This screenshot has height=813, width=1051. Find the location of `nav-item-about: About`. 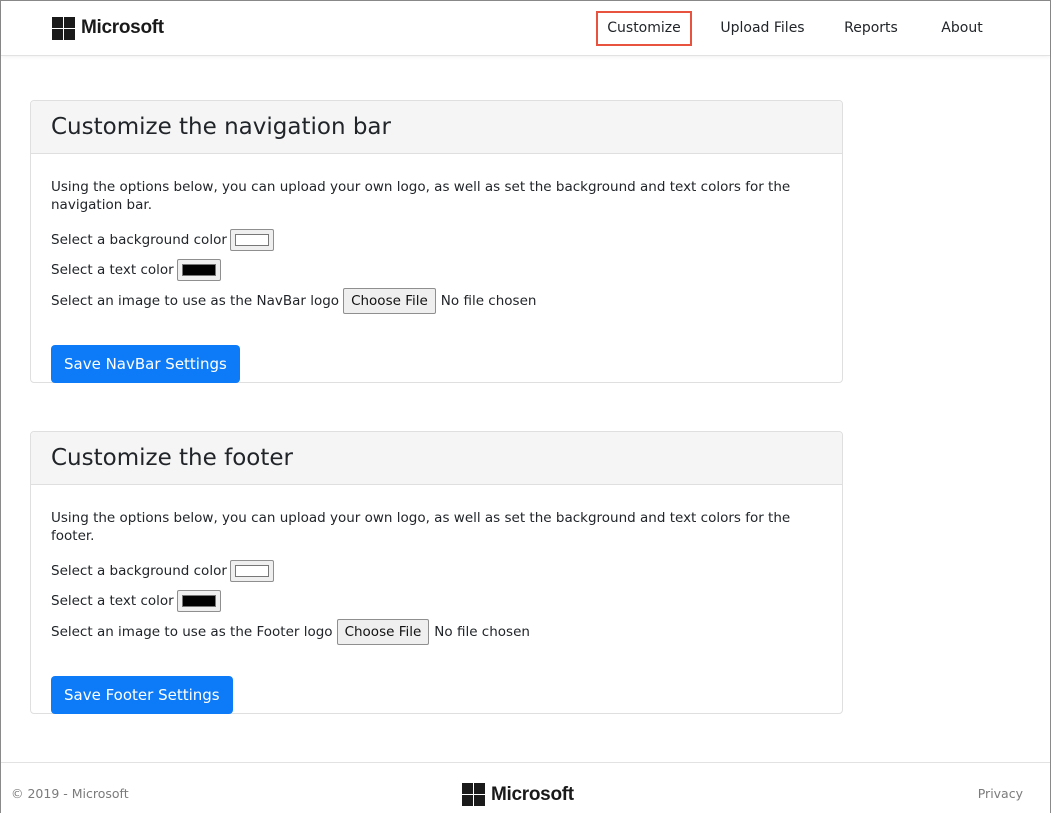

nav-item-about: About is located at coordinates (962, 28).